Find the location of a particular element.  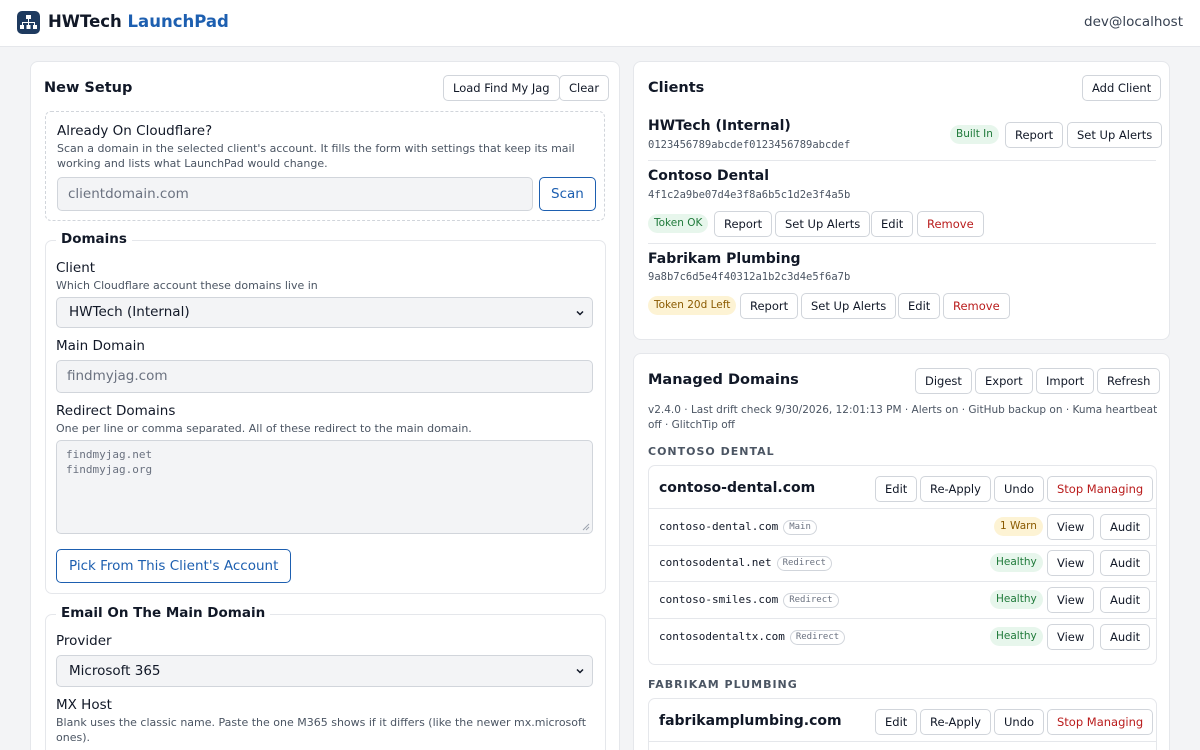

main-domain-input: findmyjag.com is located at coordinates (324, 376).